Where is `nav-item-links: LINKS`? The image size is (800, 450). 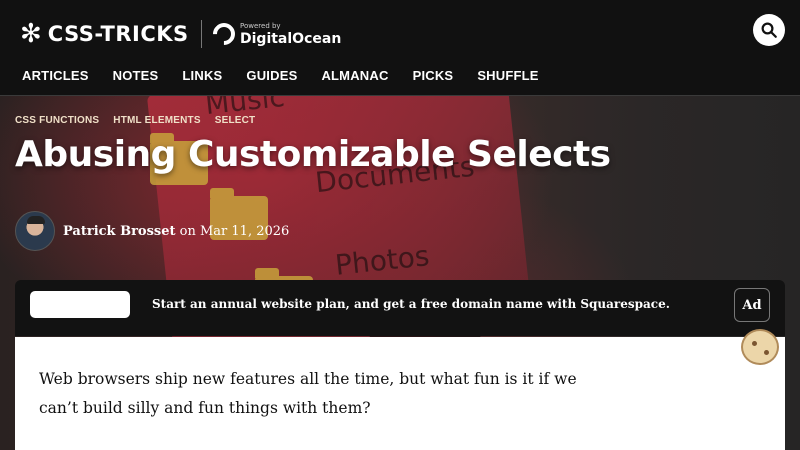
nav-item-links: LINKS is located at coordinates (202, 75).